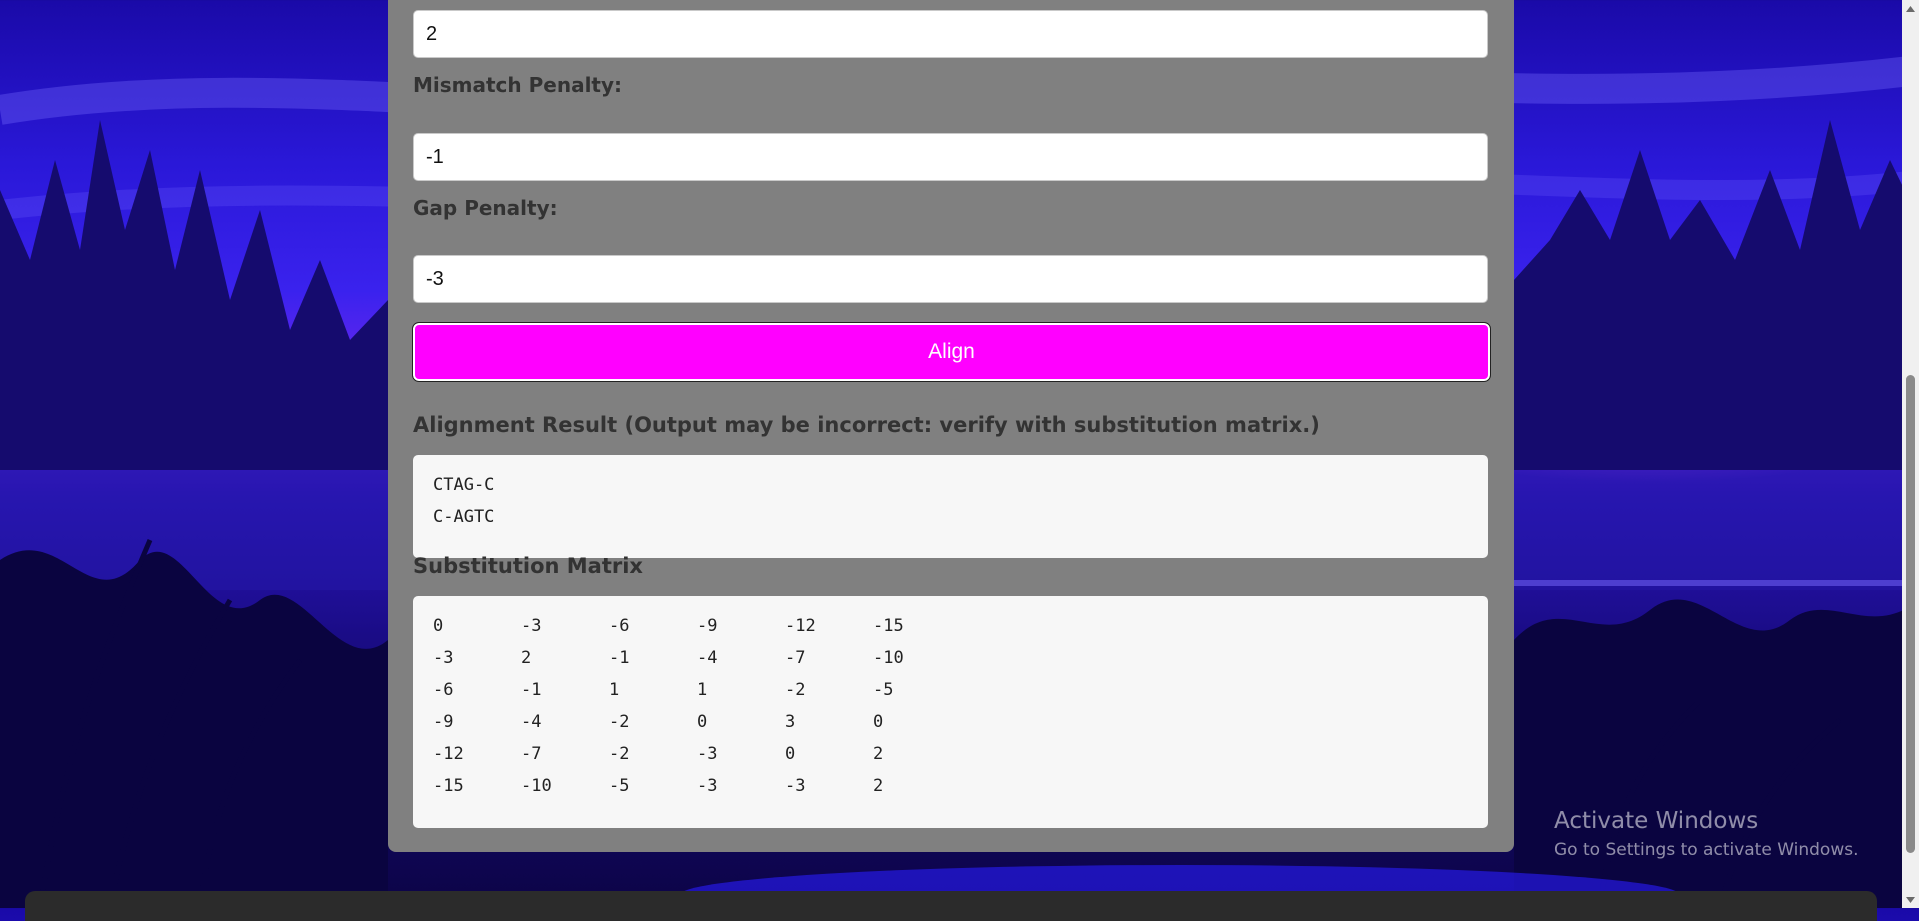 The width and height of the screenshot is (1919, 921). Describe the element at coordinates (950, 506) in the screenshot. I see `alignment-result-box: CTAG-C C-AGTC` at that location.